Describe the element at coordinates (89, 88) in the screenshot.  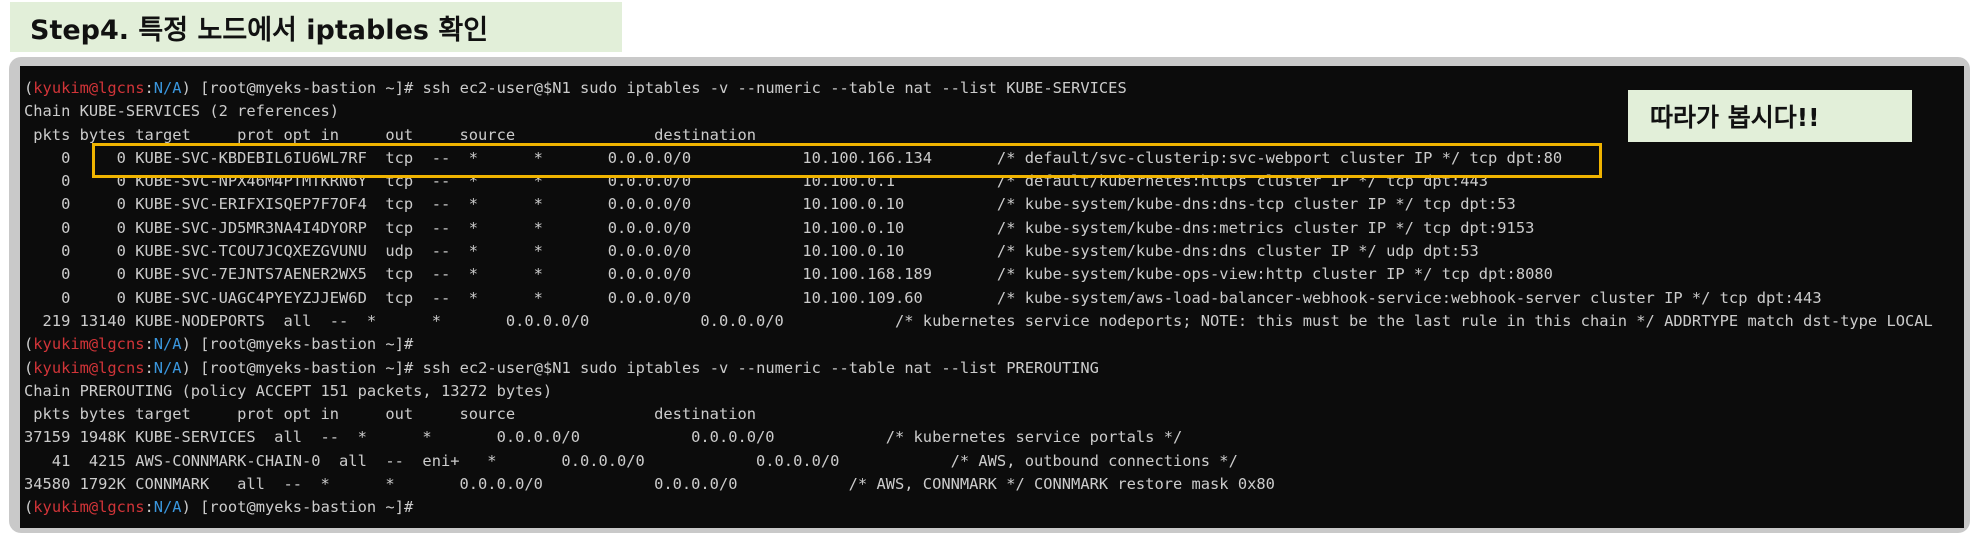
I see `prompt-user: kyukim@lgcns` at that location.